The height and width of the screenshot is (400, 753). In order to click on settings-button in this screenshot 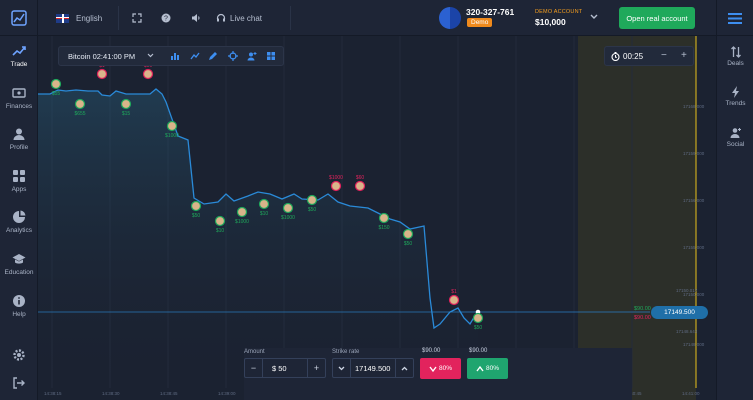, I will do `click(19, 356)`.